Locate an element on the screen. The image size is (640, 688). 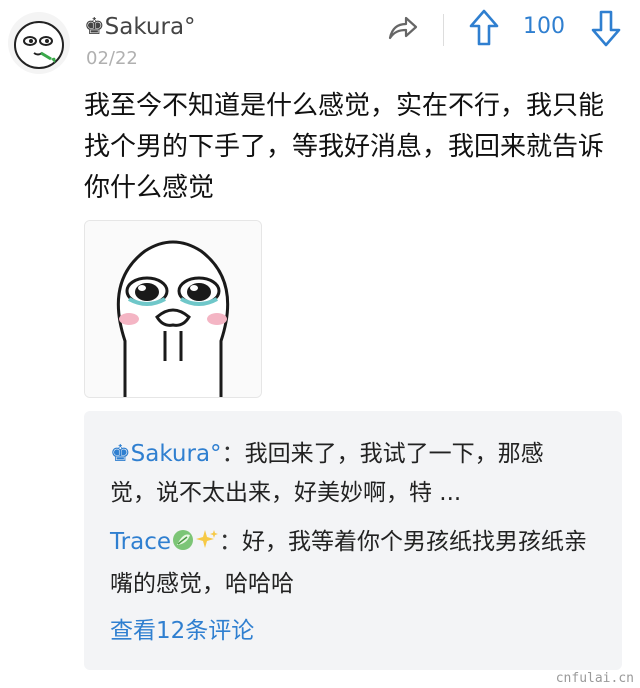
arrow-down-icon is located at coordinates (606, 28).